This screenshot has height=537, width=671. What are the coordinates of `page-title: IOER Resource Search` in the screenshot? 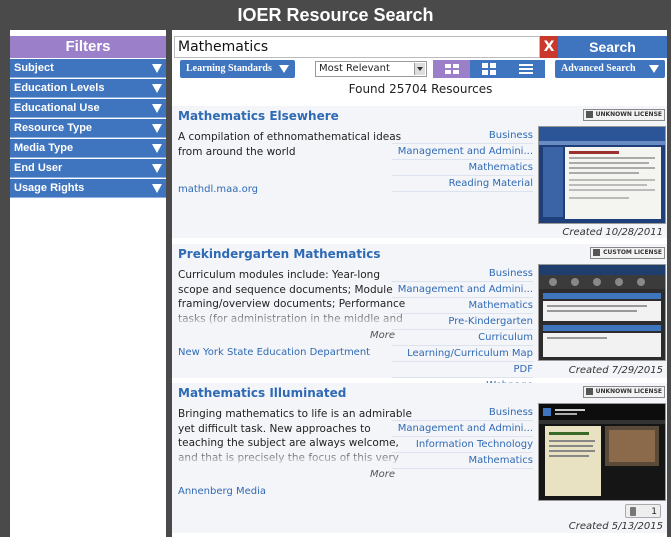 It's located at (335, 15).